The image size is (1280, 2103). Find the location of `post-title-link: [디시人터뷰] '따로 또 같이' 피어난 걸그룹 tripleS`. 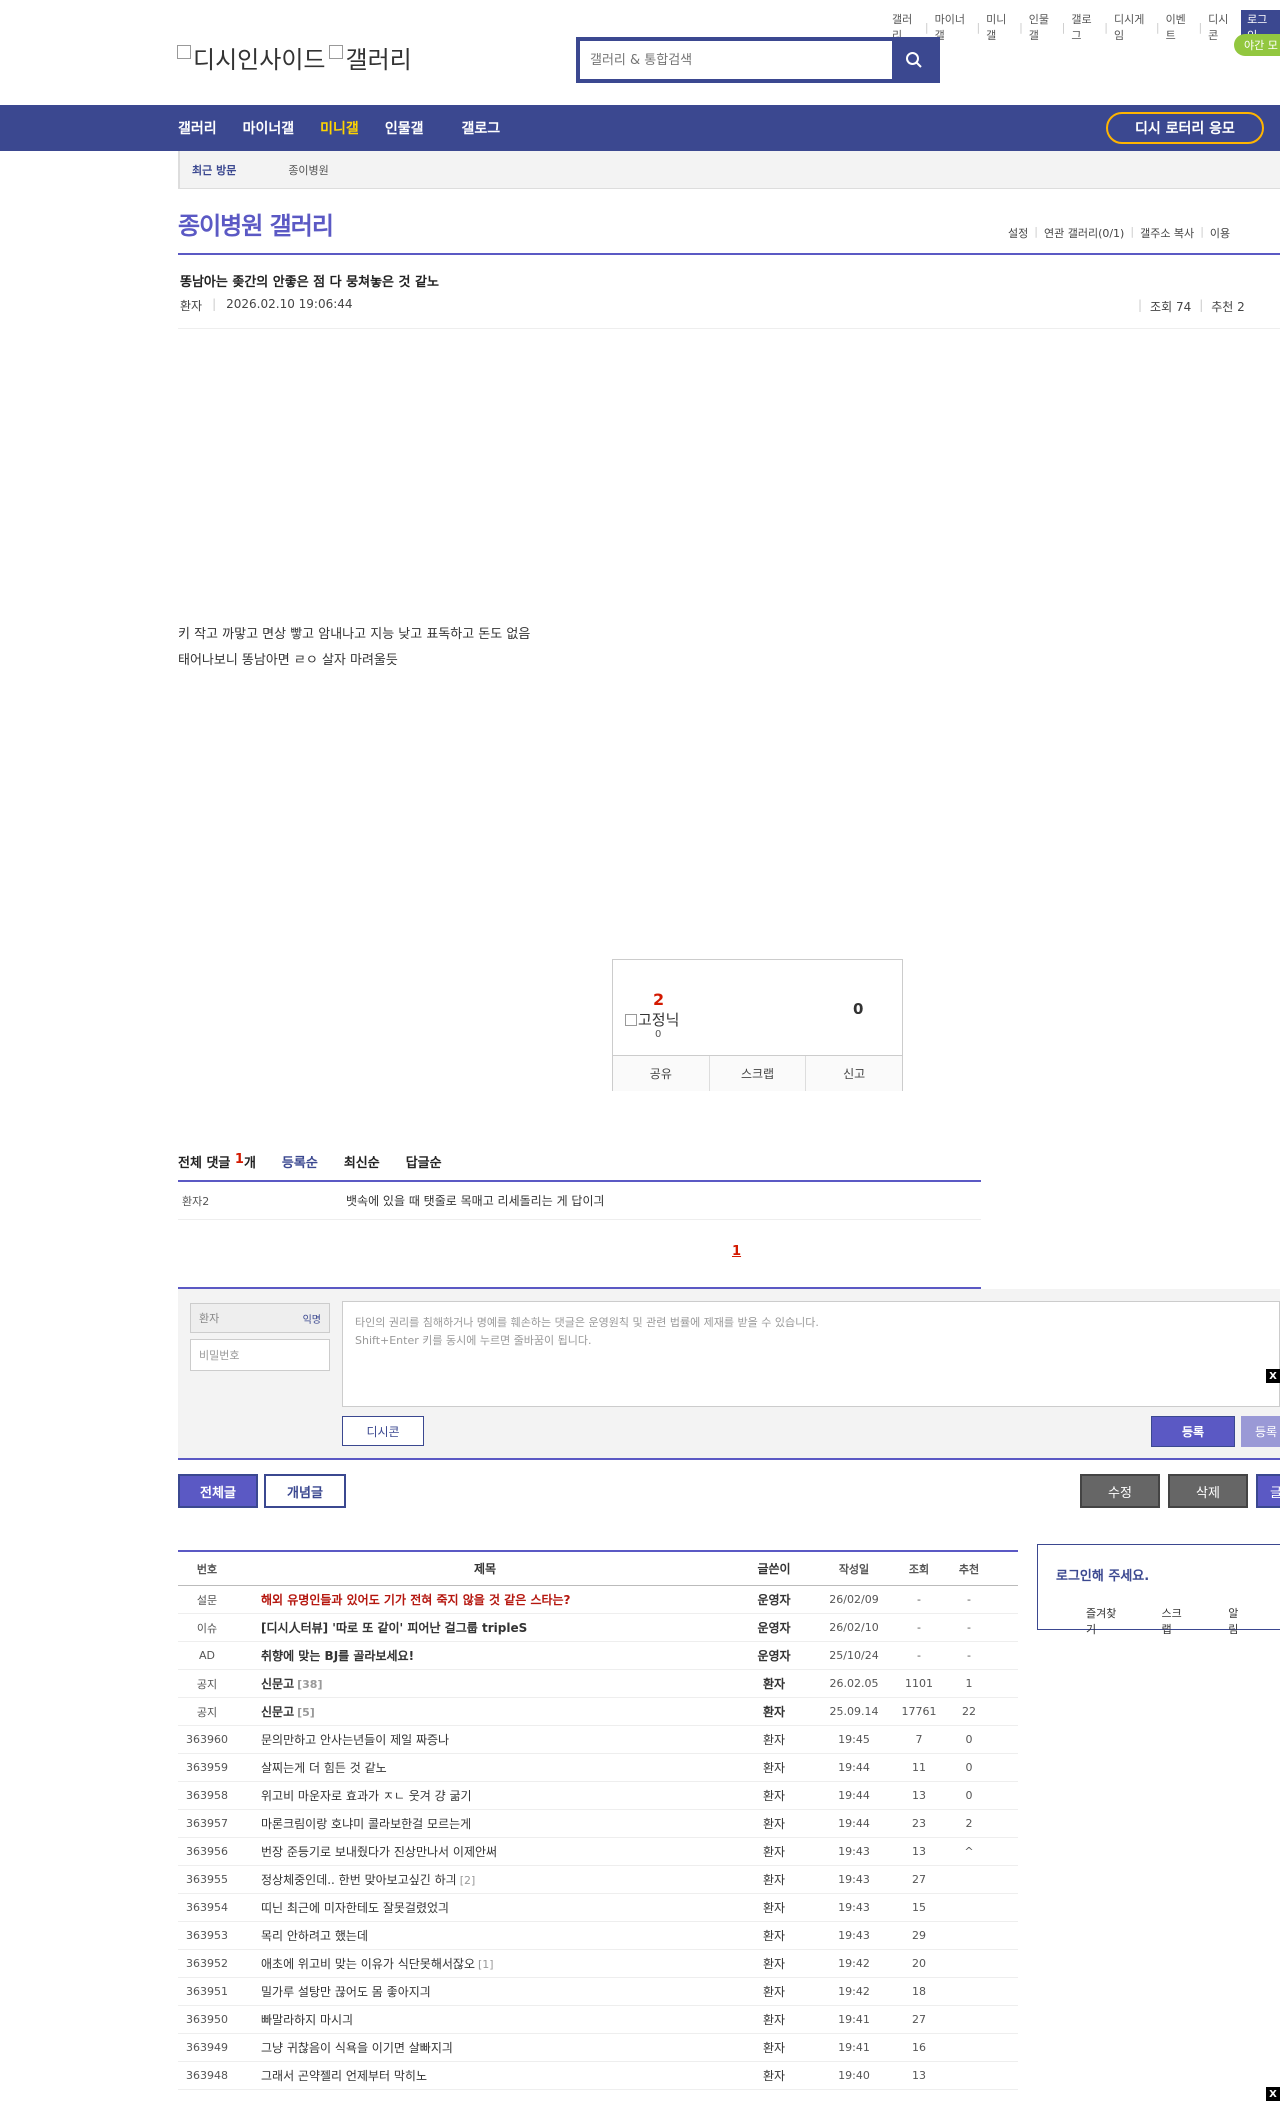

post-title-link: [디시人터뷰] '따로 또 같이' 피어난 걸그룹 tripleS is located at coordinates (485, 1627).